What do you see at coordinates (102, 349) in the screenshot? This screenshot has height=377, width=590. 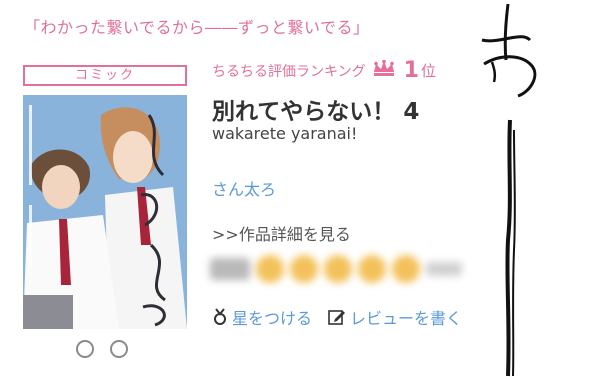 I see `carousel-dots` at bounding box center [102, 349].